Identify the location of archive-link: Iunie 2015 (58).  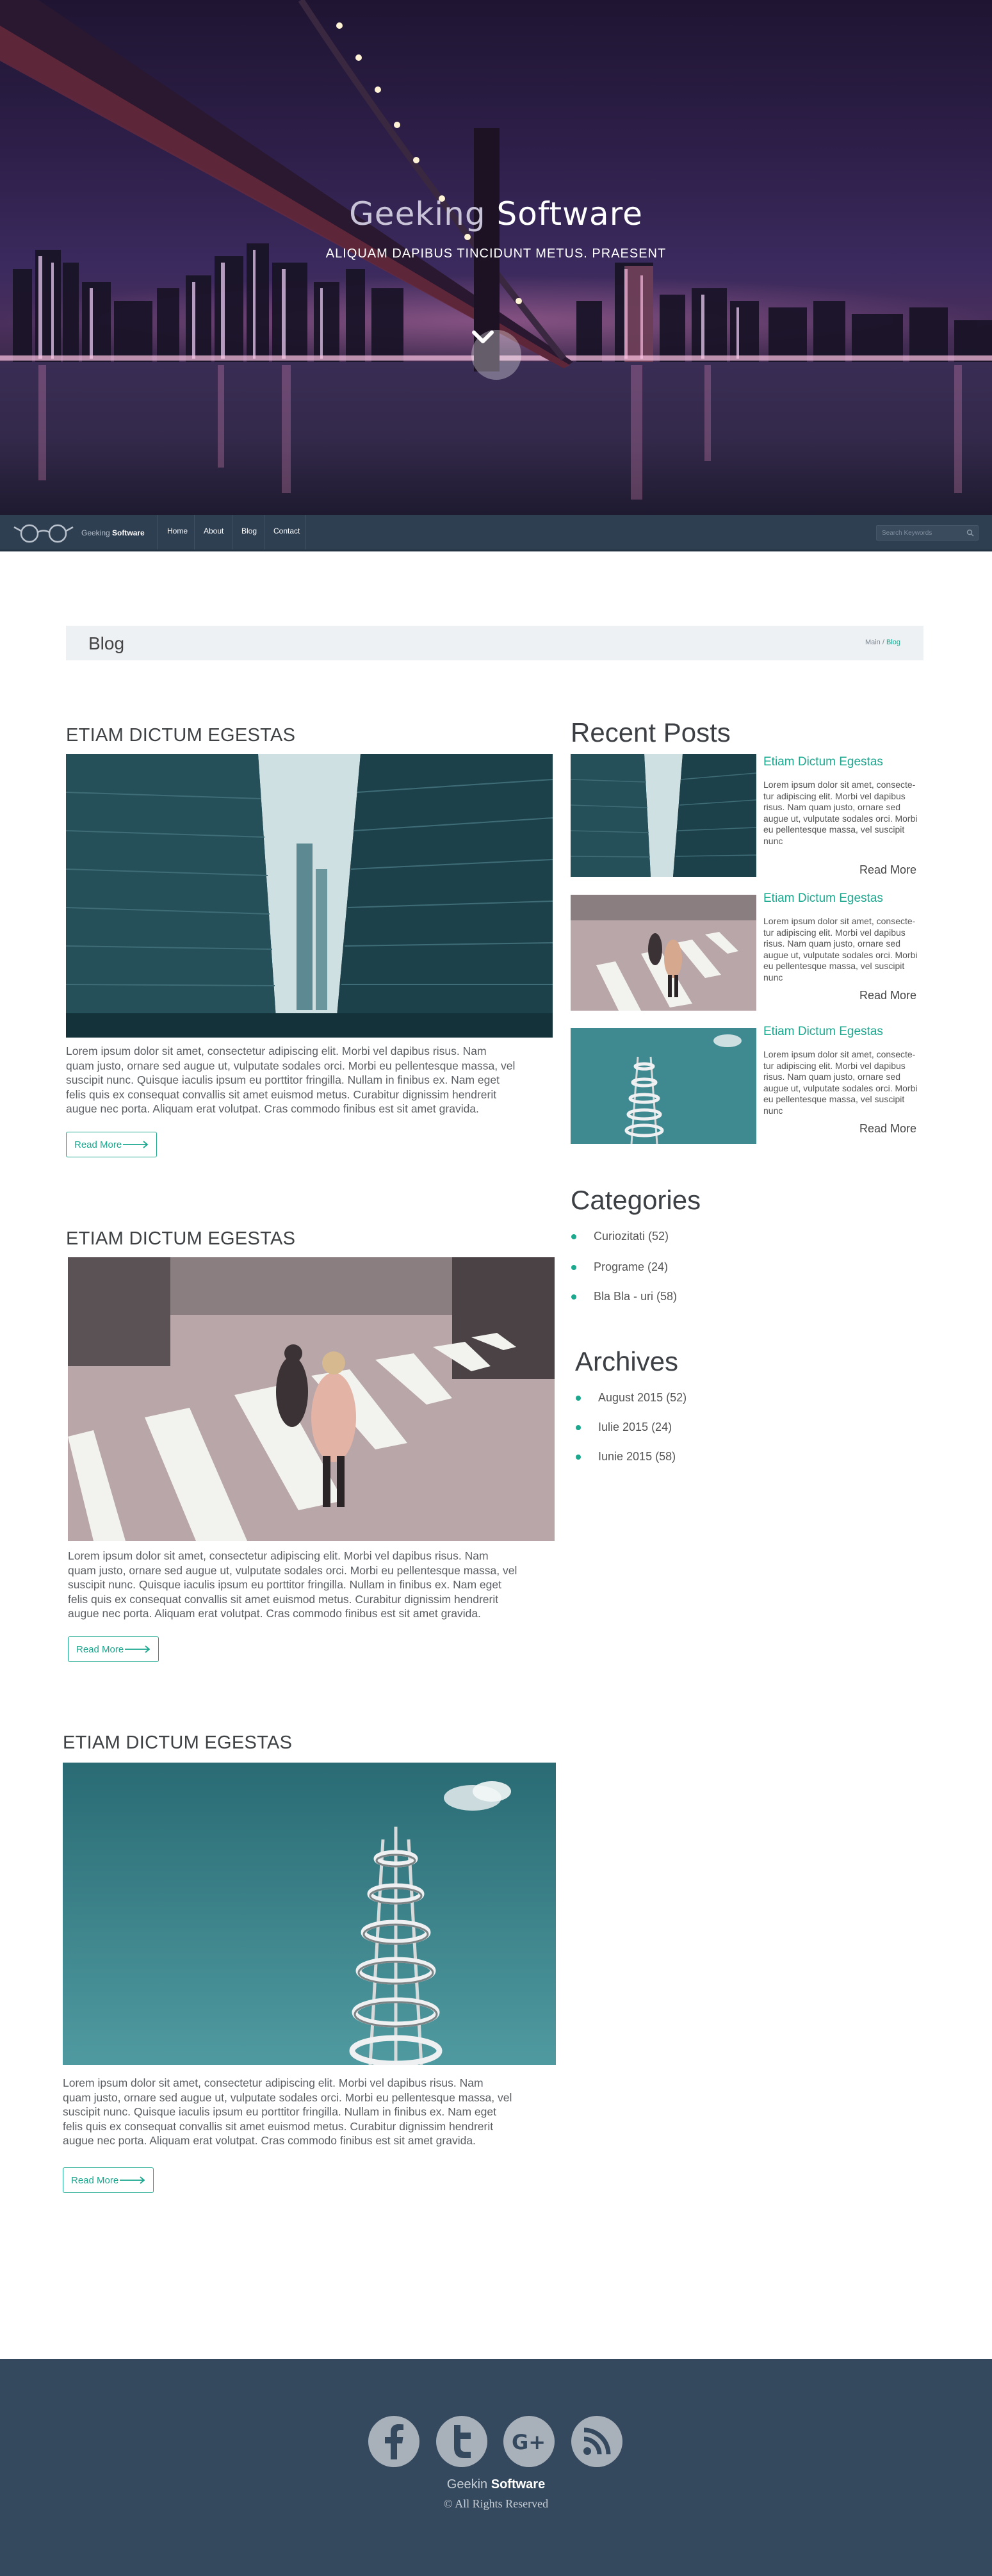
(626, 1456).